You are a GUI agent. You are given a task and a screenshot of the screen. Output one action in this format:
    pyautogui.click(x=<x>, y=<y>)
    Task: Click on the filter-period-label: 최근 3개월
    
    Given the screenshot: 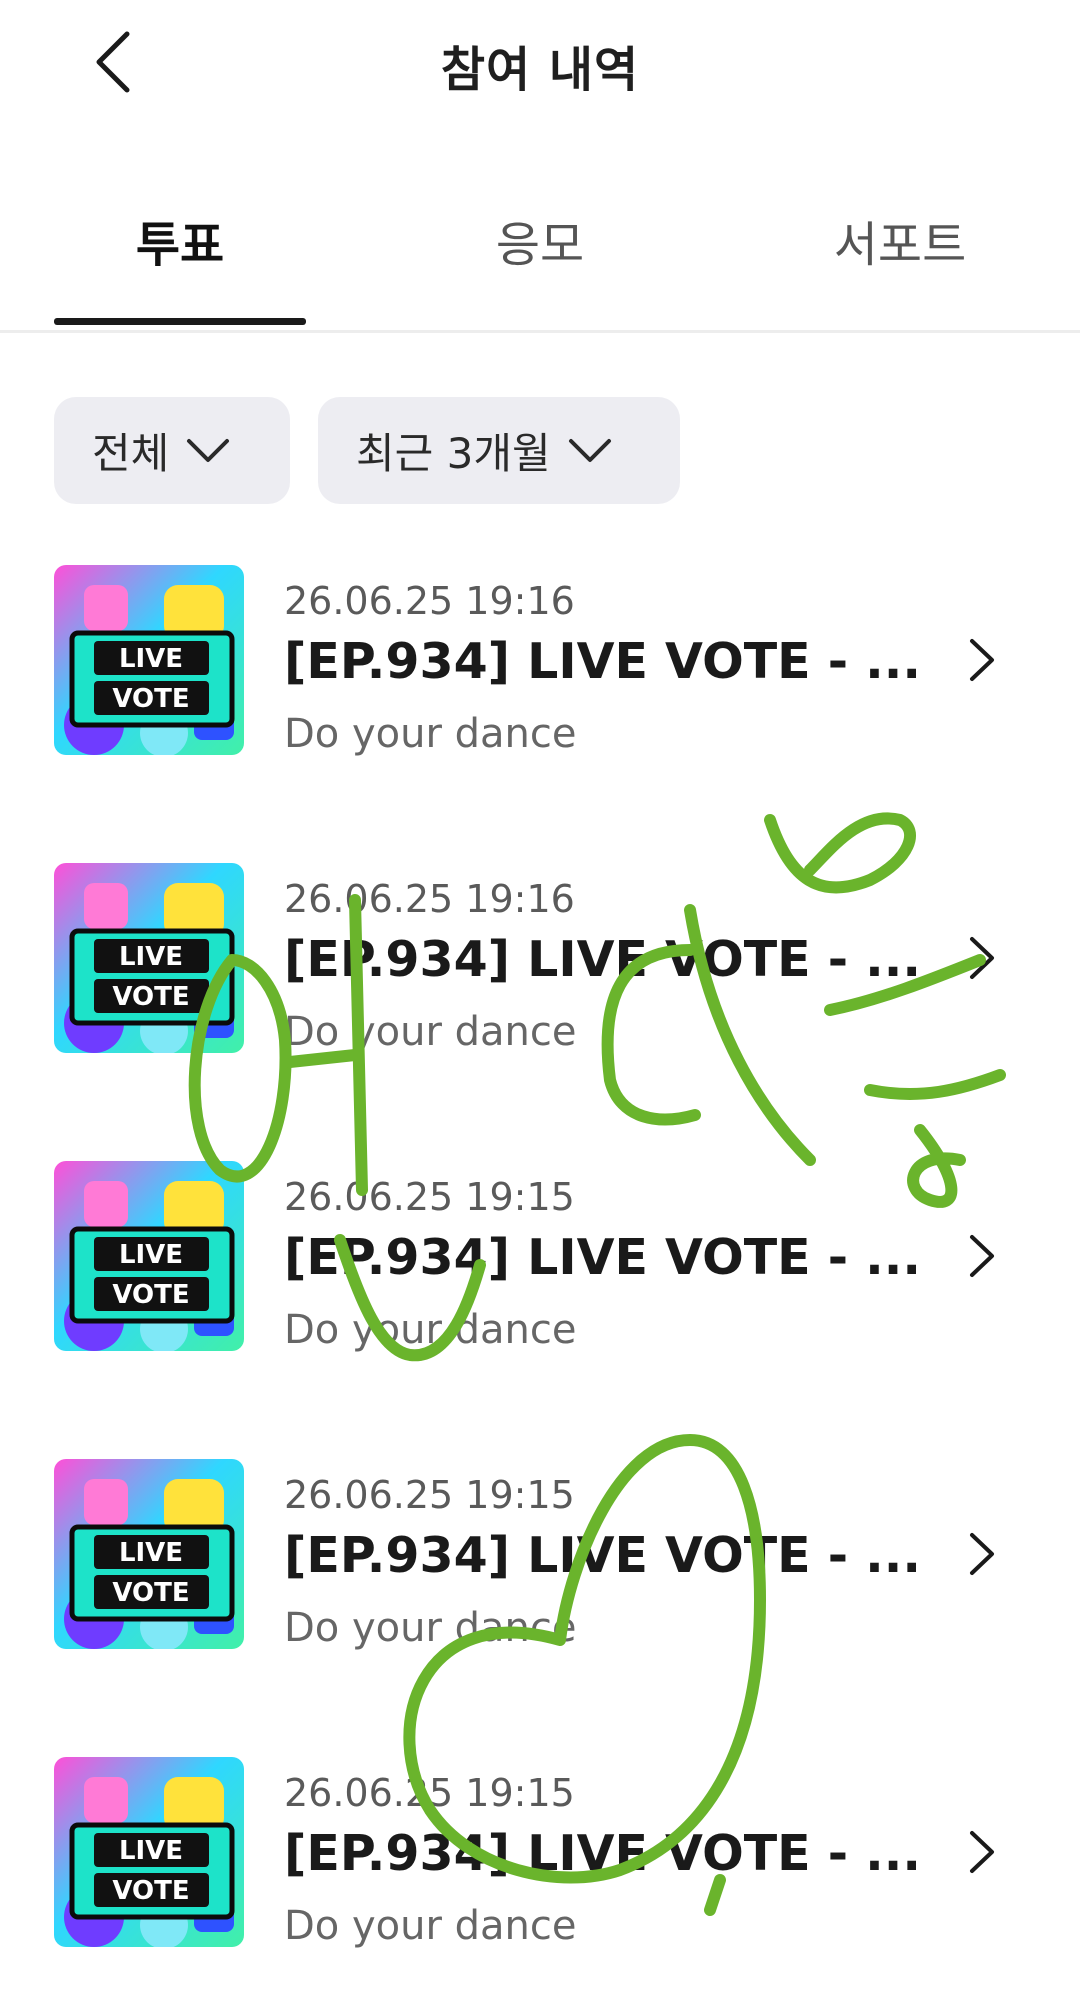 What is the action you would take?
    pyautogui.click(x=453, y=453)
    